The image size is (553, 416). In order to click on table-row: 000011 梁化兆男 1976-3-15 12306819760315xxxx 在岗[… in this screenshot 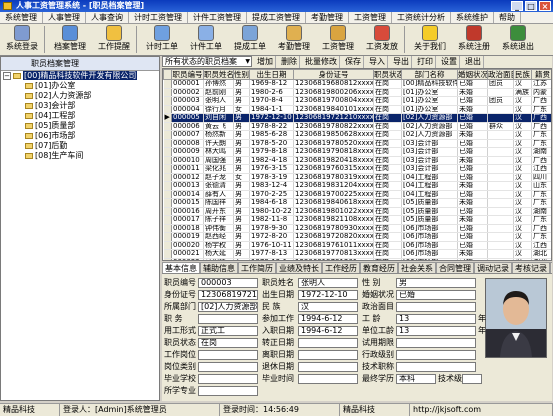, I will do `click(357, 169)`.